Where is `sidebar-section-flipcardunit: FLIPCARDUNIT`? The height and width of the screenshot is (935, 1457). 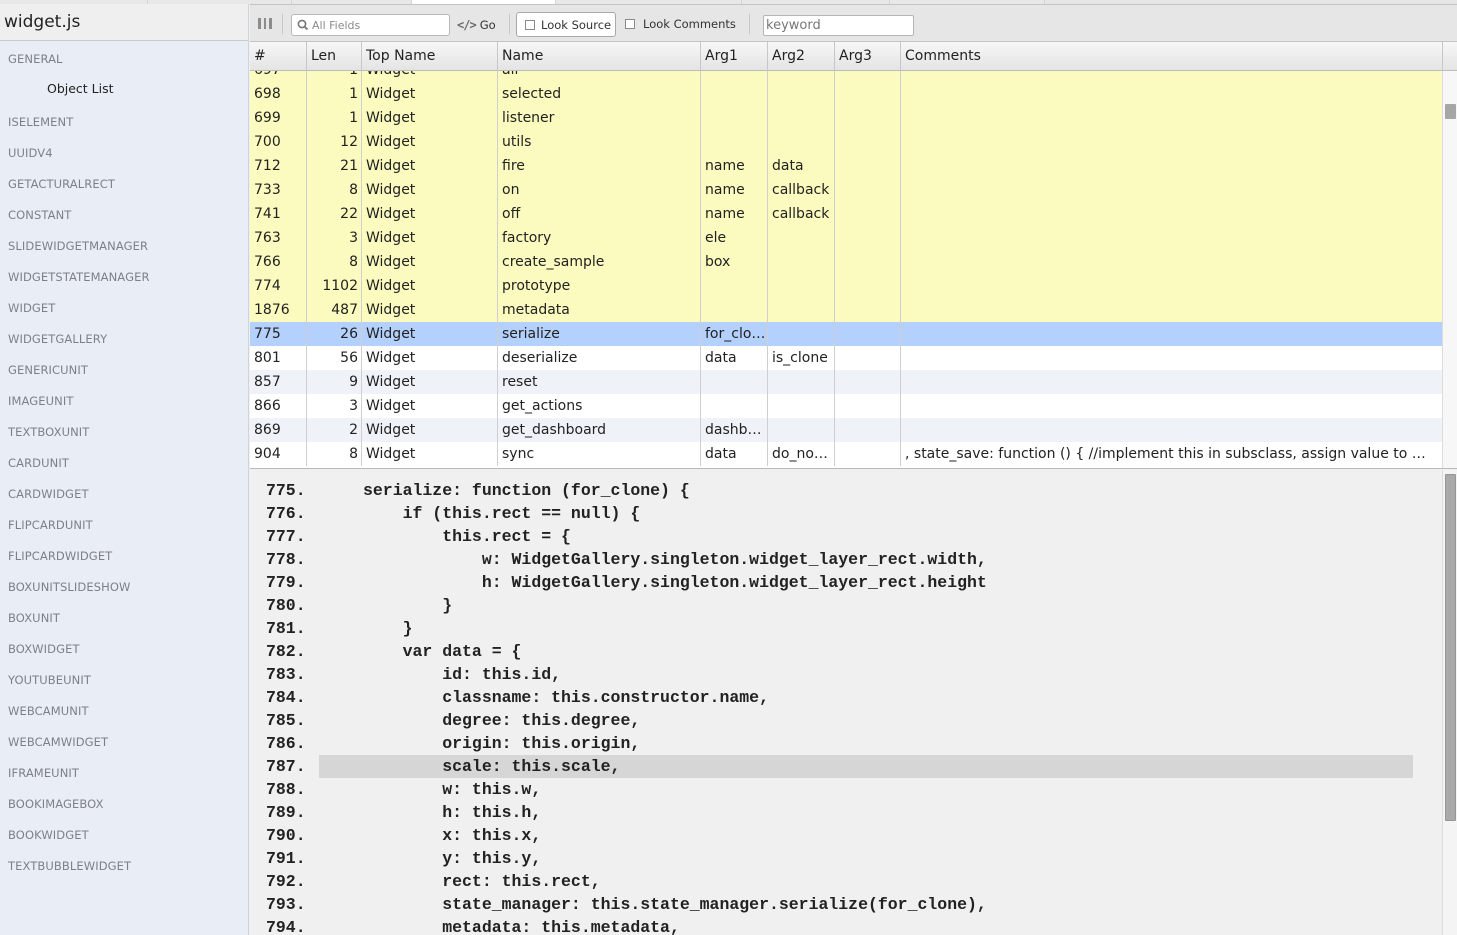 sidebar-section-flipcardunit: FLIPCARDUNIT is located at coordinates (124, 525).